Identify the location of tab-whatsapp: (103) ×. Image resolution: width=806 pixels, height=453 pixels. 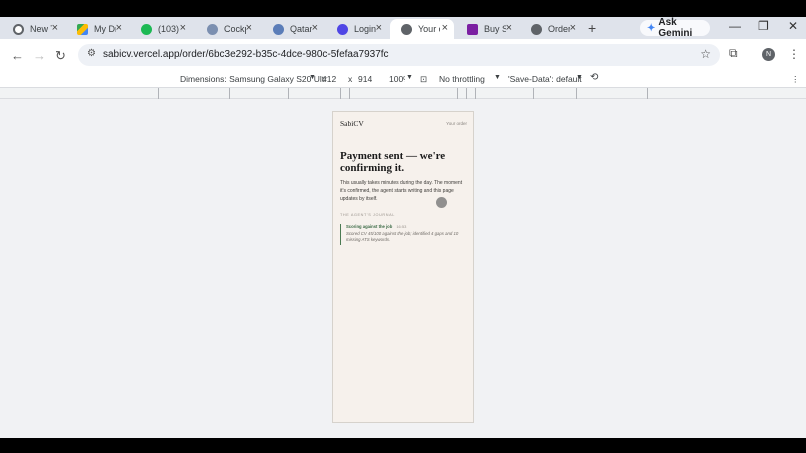
(161, 29).